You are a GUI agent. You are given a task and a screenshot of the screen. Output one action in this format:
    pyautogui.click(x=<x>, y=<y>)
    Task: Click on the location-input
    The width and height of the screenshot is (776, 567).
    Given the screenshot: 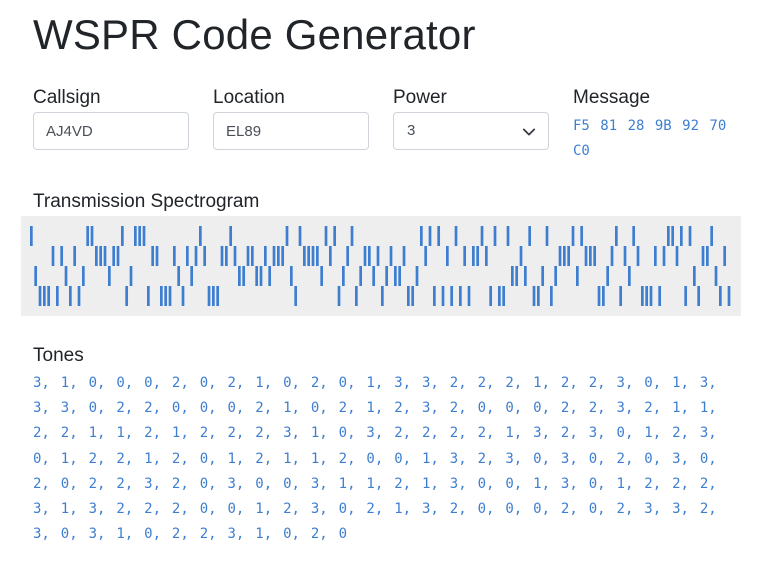 What is the action you would take?
    pyautogui.click(x=291, y=131)
    